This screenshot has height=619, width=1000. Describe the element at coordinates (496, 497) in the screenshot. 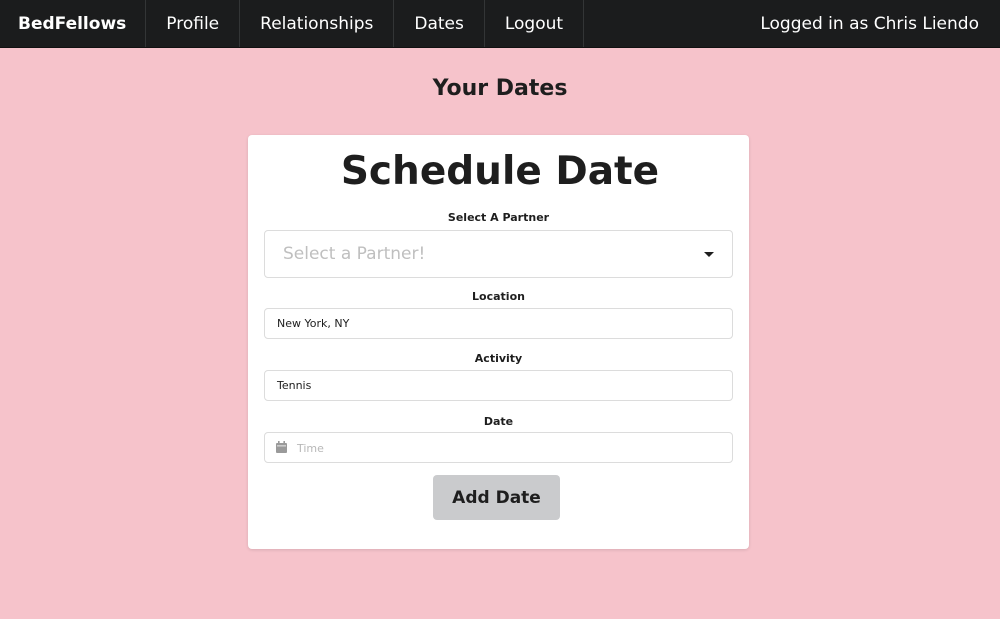

I see `add-date-button: Add Date` at that location.